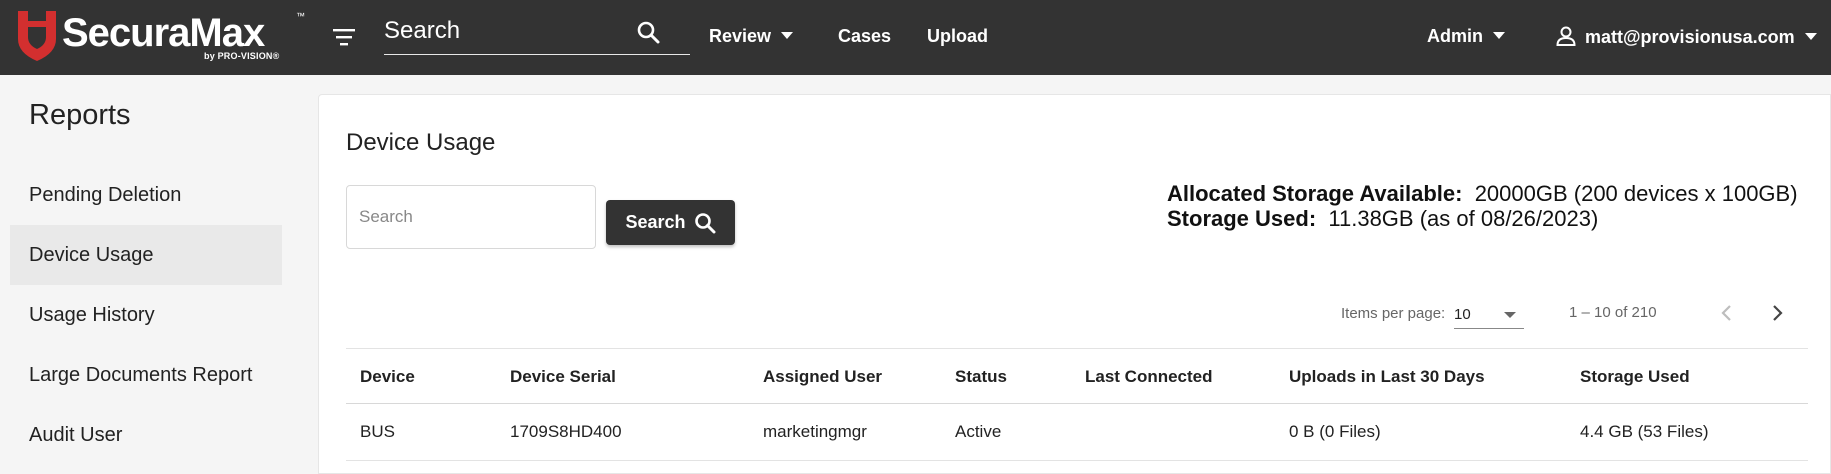  I want to click on storage-used-value: 11.38GB (as of 08/26/2023), so click(1463, 218).